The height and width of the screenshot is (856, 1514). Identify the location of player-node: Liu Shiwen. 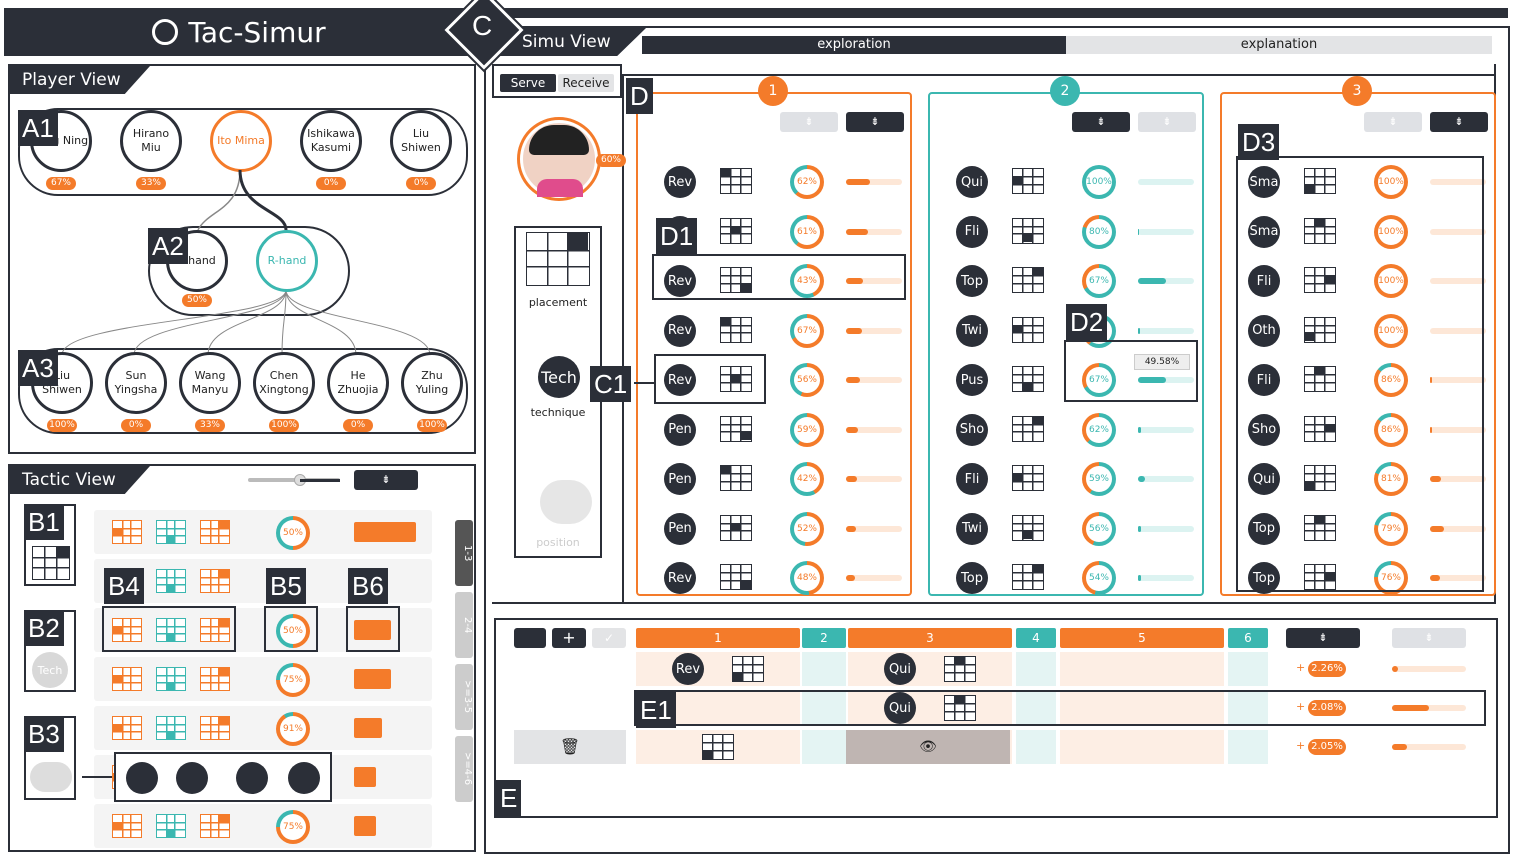
(421, 141).